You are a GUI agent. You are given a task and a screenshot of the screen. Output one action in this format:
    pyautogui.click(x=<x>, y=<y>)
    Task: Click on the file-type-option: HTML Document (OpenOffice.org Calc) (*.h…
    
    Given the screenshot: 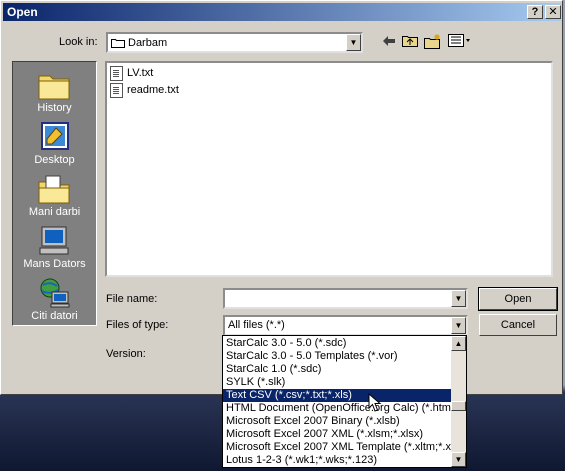 What is the action you would take?
    pyautogui.click(x=337, y=408)
    